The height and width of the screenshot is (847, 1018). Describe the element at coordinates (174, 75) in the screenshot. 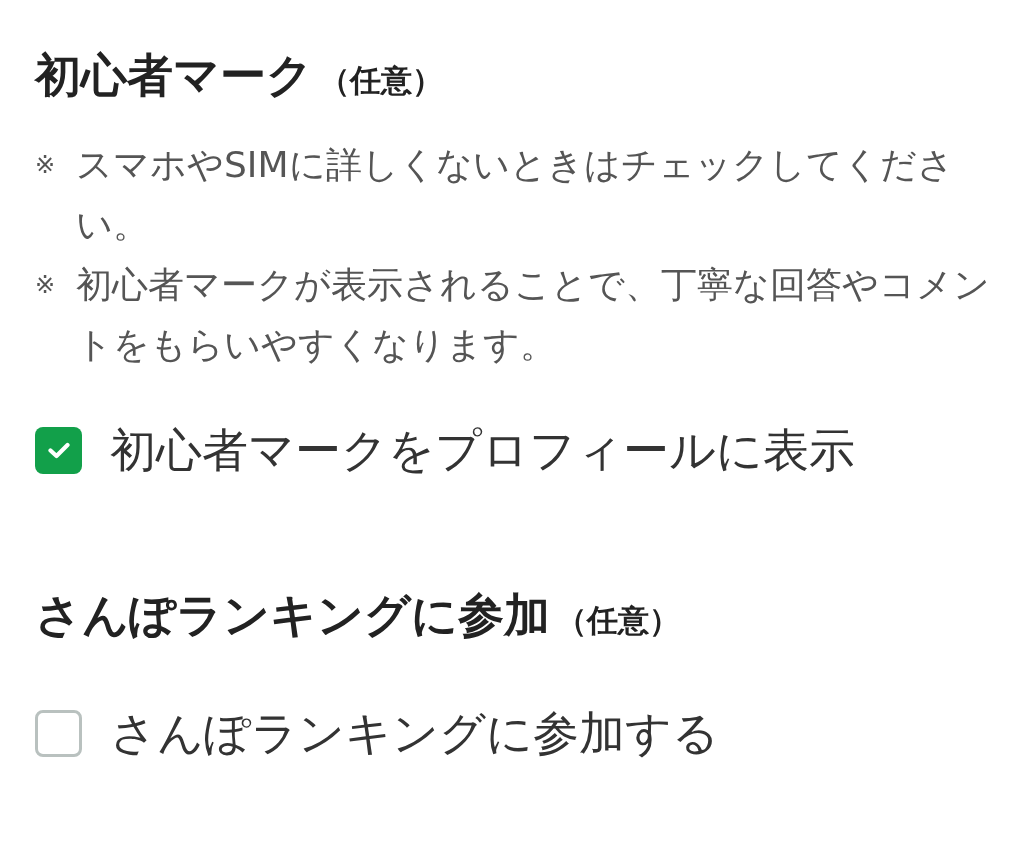

I see `section-title: 初心者マーク` at that location.